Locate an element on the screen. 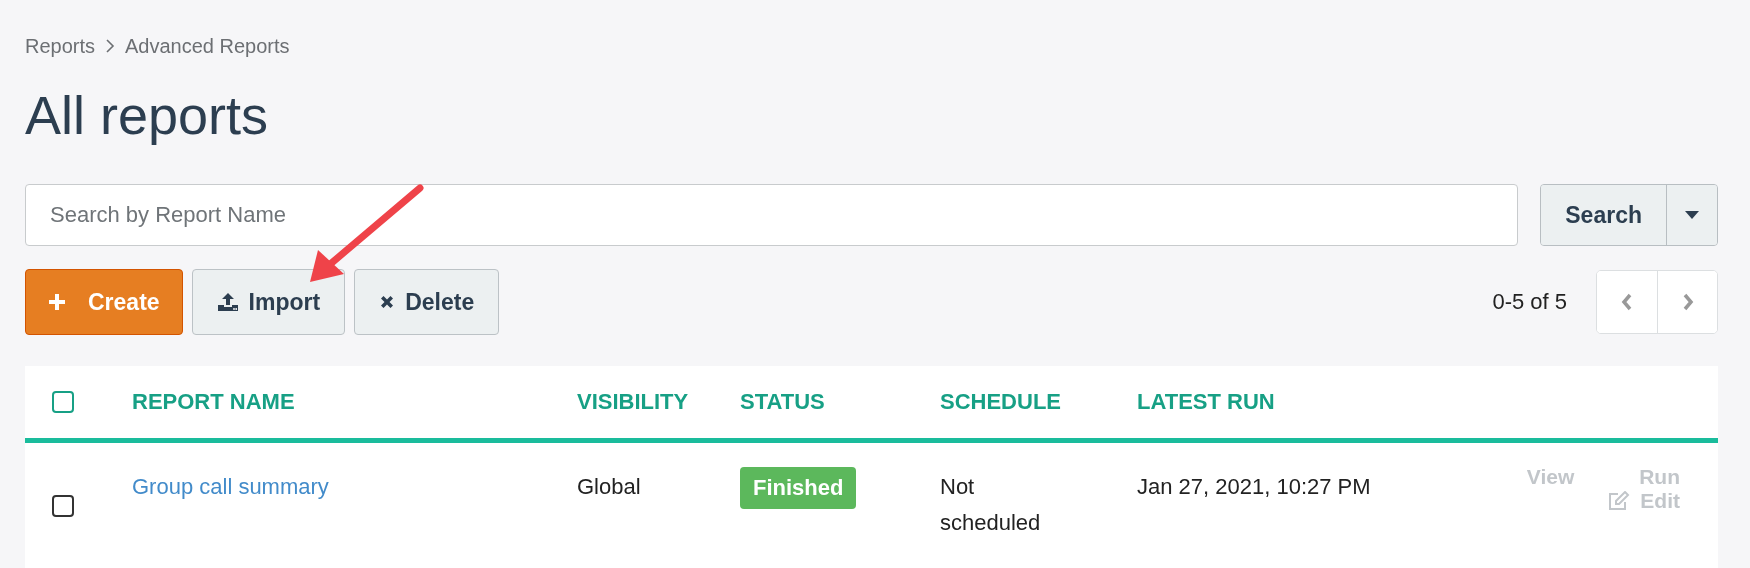  schedule-text: Not scheduled is located at coordinates (991, 505).